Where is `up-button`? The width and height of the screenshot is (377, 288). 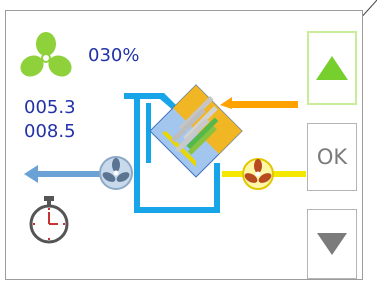 up-button is located at coordinates (332, 68).